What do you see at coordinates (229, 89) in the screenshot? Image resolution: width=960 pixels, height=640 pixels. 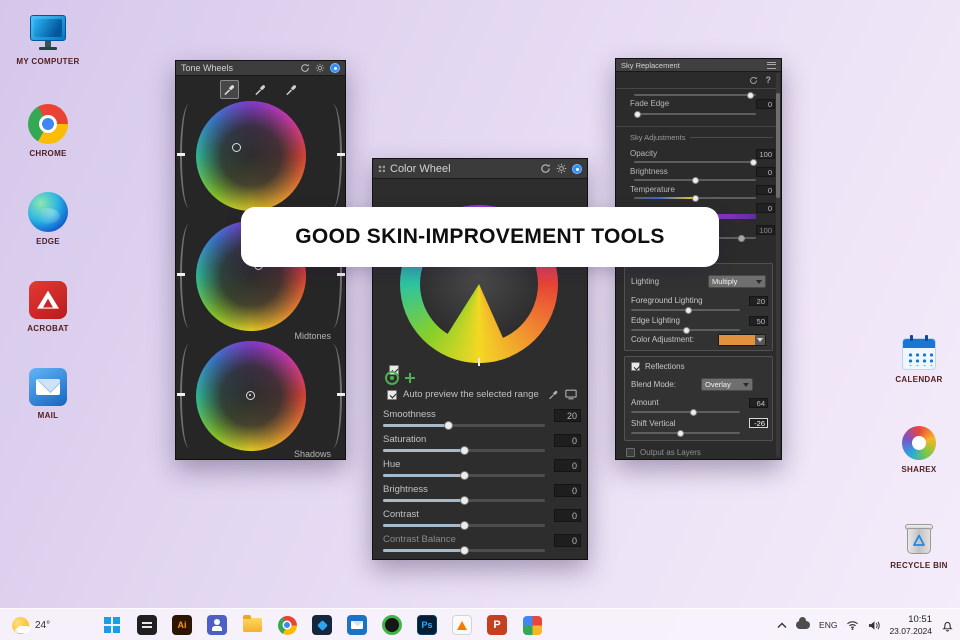 I see `eyedropper-shadows-icon` at bounding box center [229, 89].